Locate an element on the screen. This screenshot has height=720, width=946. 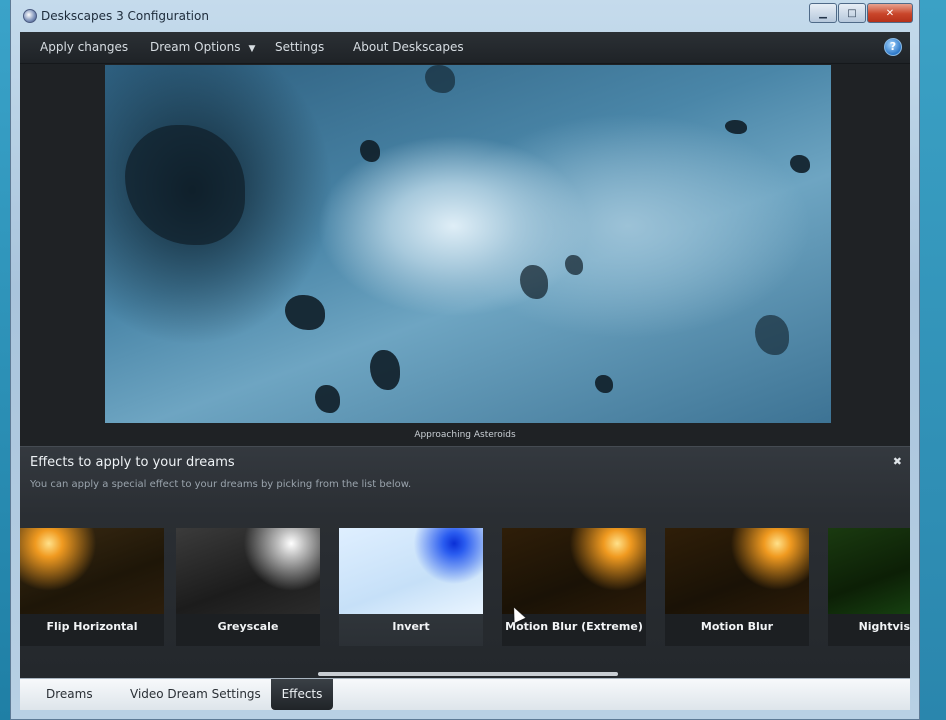
minimize-button: ▁ is located at coordinates (823, 13).